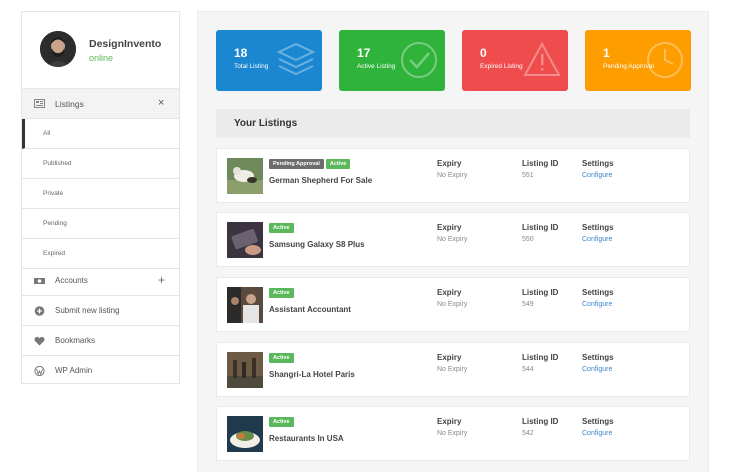 The height and width of the screenshot is (472, 740). What do you see at coordinates (296, 59) in the screenshot?
I see `layers-icon` at bounding box center [296, 59].